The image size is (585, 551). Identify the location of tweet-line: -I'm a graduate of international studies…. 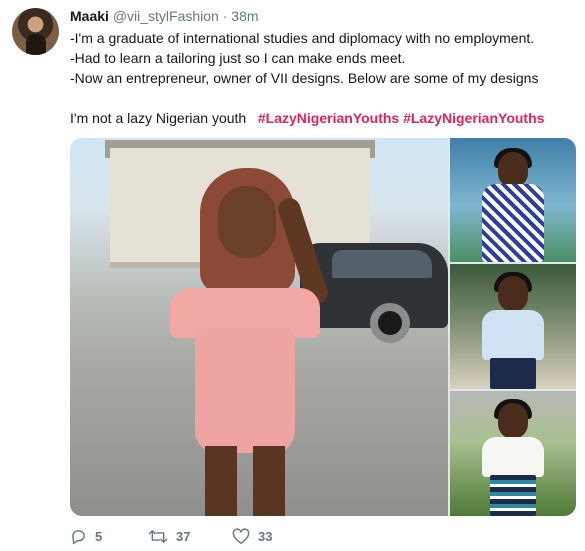
(302, 38).